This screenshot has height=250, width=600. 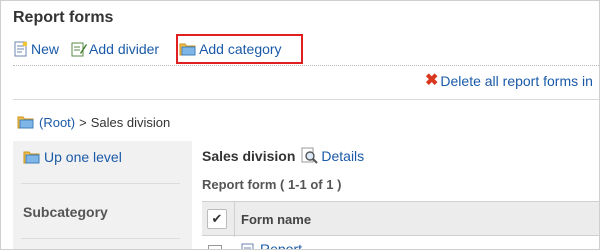 I want to click on add-divider-label: Add divider, so click(x=124, y=49).